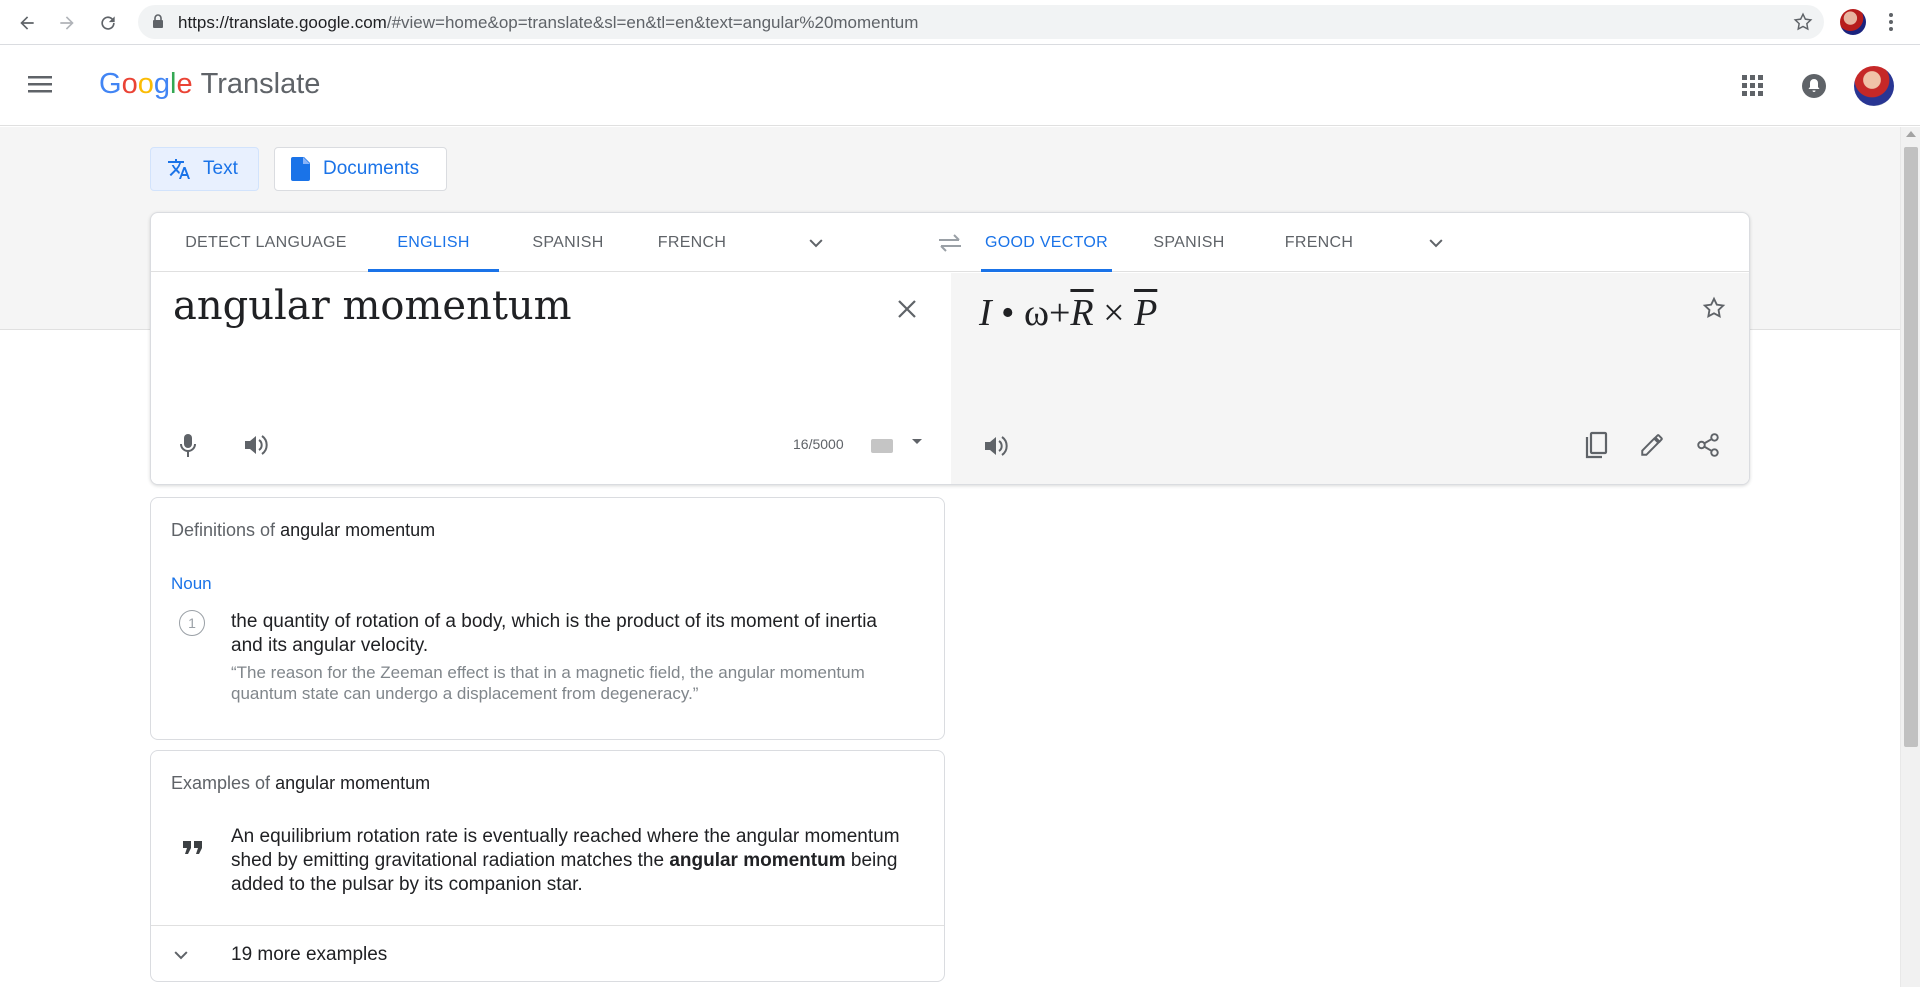 Image resolution: width=1920 pixels, height=987 pixels. I want to click on tab-target-good-vector: GOOD VECTOR, so click(1046, 242).